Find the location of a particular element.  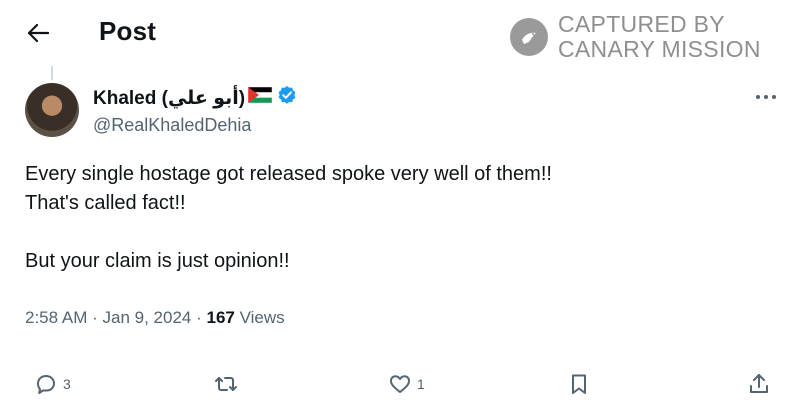

share-icon is located at coordinates (759, 383).